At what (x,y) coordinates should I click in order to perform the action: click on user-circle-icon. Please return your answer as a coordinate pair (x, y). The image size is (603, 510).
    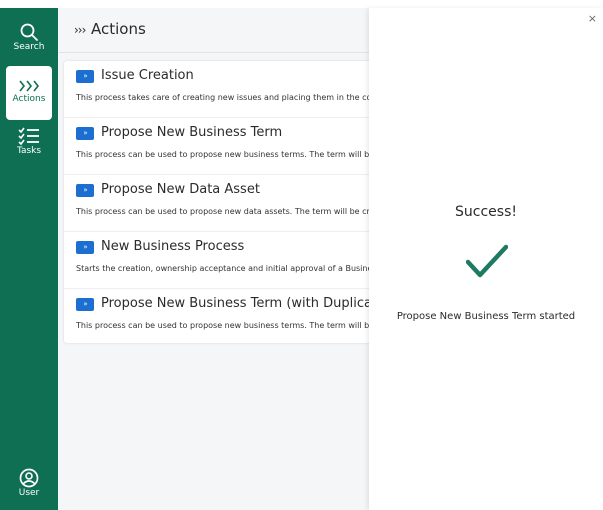
    Looking at the image, I should click on (29, 478).